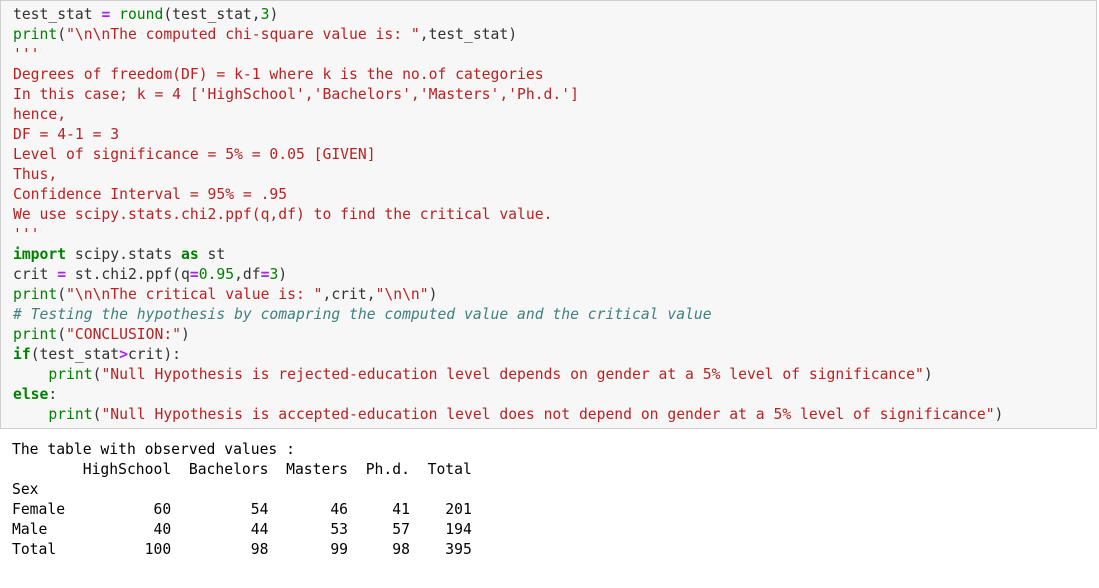  I want to click on code-token: Confidence Interval = 95% = .95, so click(150, 194).